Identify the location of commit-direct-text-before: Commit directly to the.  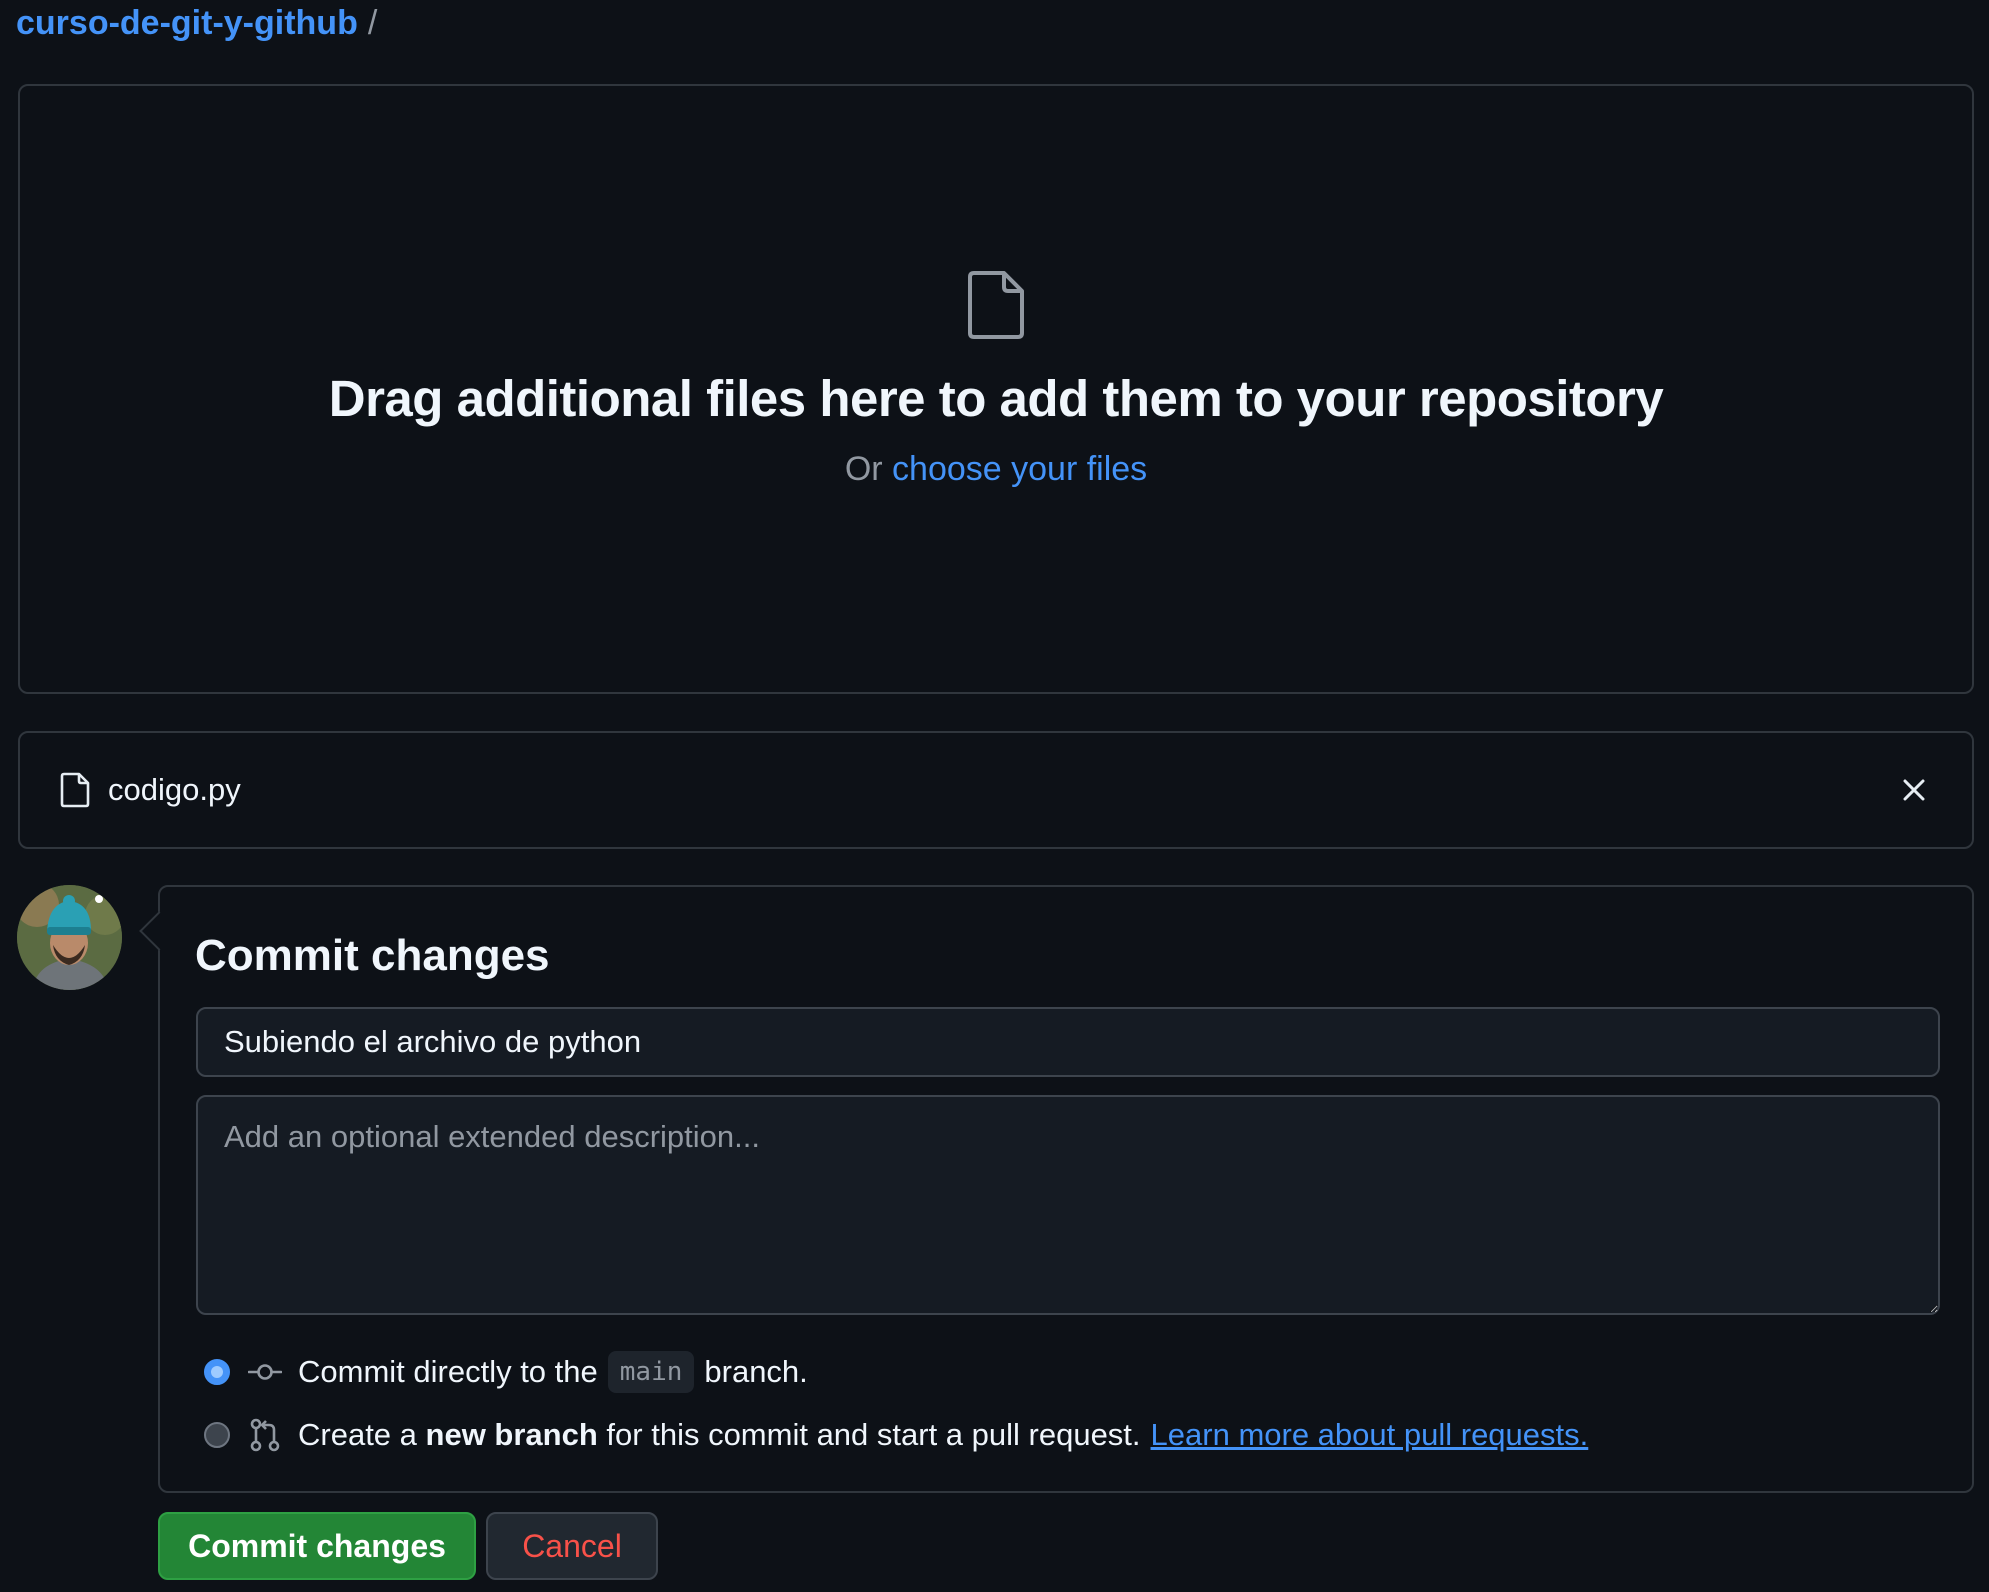
(448, 1371).